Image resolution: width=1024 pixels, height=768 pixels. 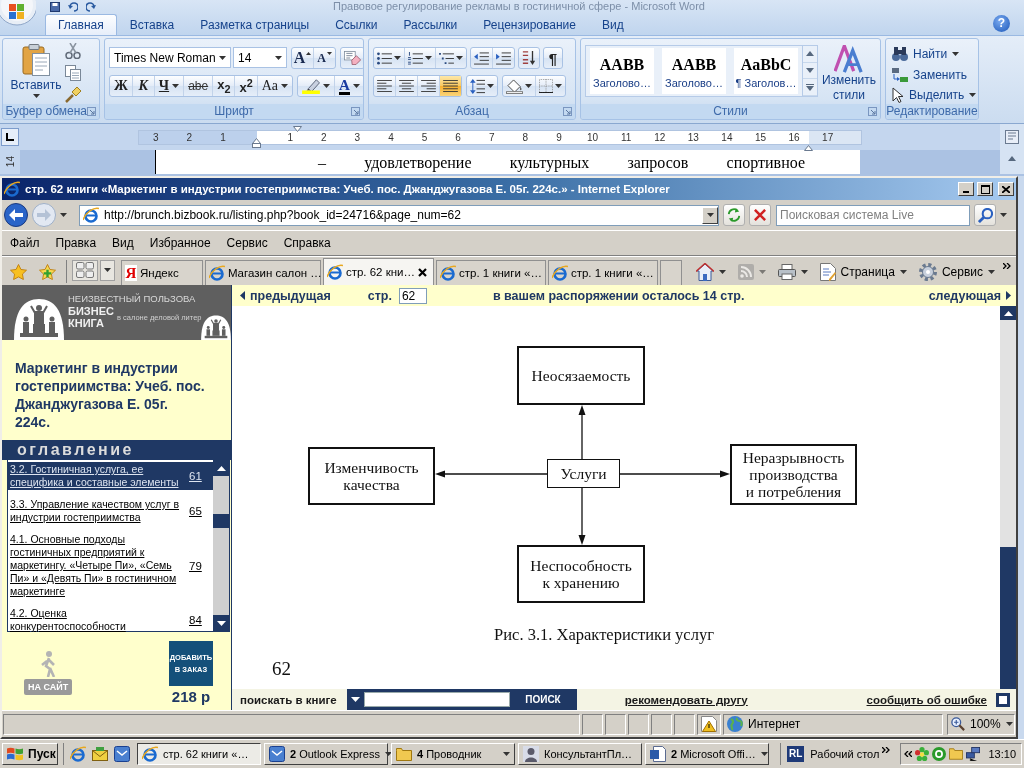 What do you see at coordinates (121, 86) in the screenshot?
I see `bold-button: Ж` at bounding box center [121, 86].